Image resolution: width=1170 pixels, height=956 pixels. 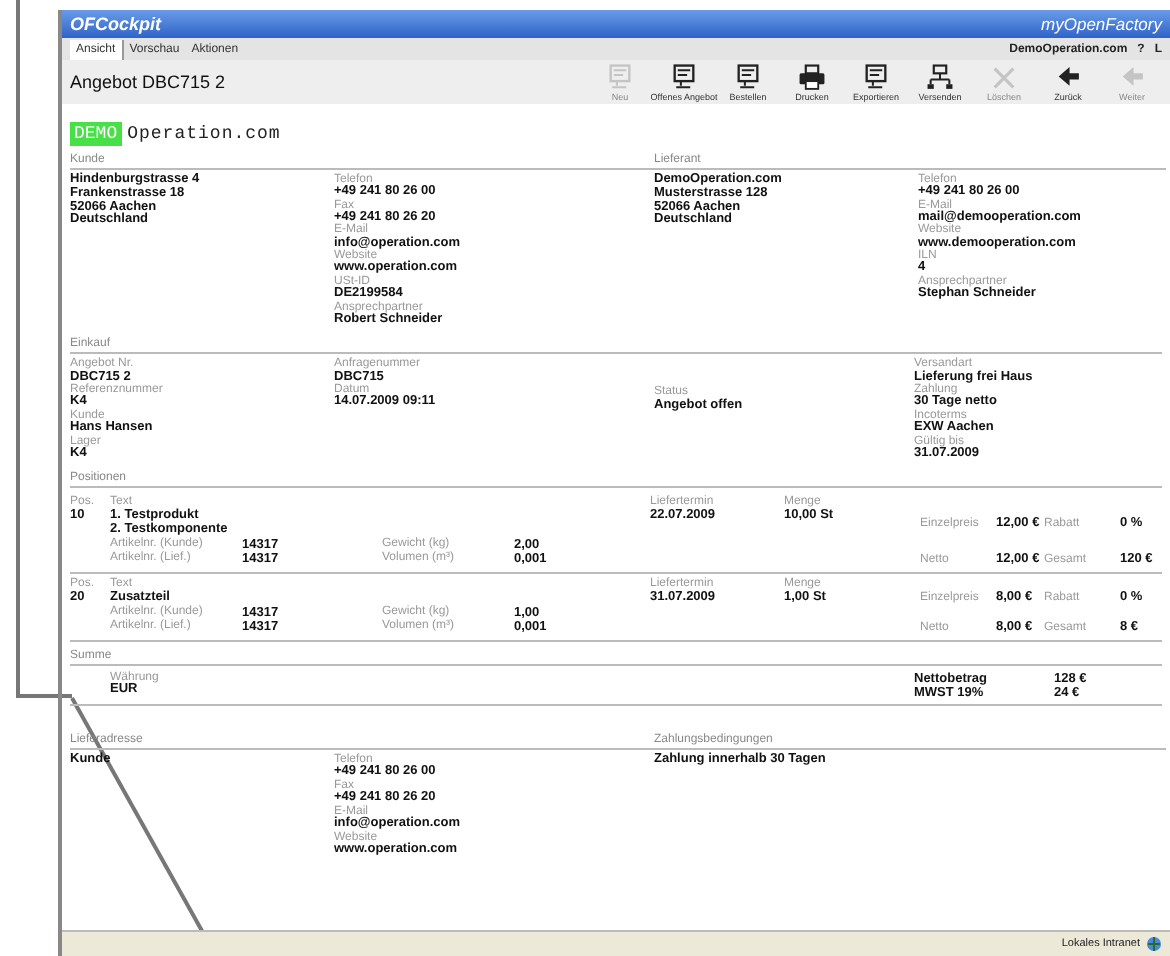 What do you see at coordinates (1101, 24) in the screenshot?
I see `brand-name: myOpenFactory` at bounding box center [1101, 24].